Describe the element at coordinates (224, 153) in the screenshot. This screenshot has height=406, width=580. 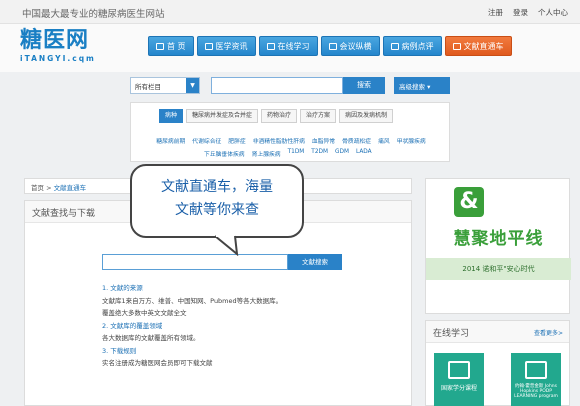
I see `category-link: 下丘脑垂体疾病` at that location.